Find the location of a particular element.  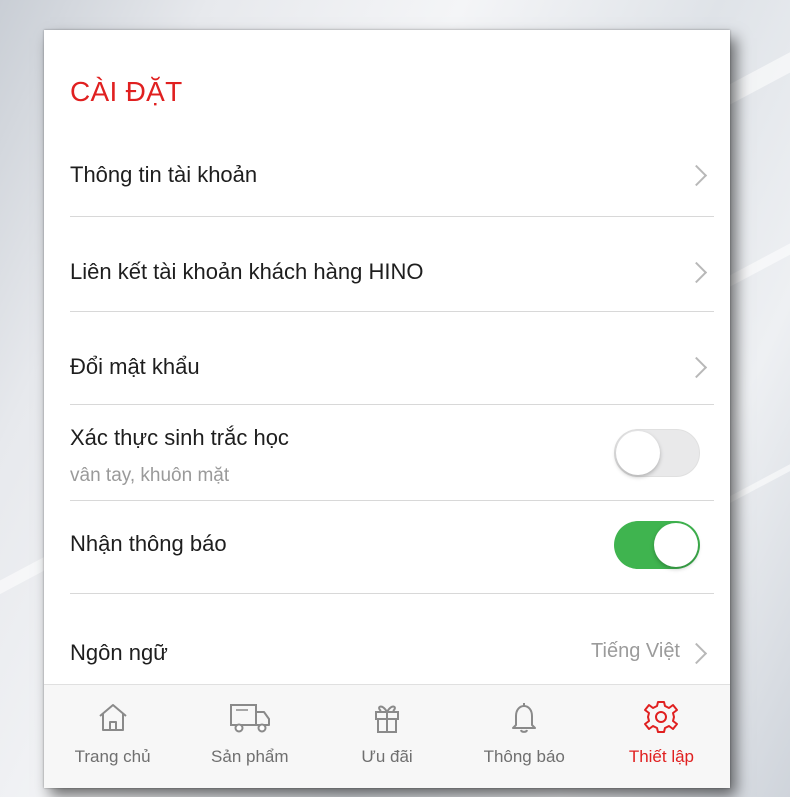

settings-item-account-info: Thông tin tài khoản is located at coordinates (392, 173).